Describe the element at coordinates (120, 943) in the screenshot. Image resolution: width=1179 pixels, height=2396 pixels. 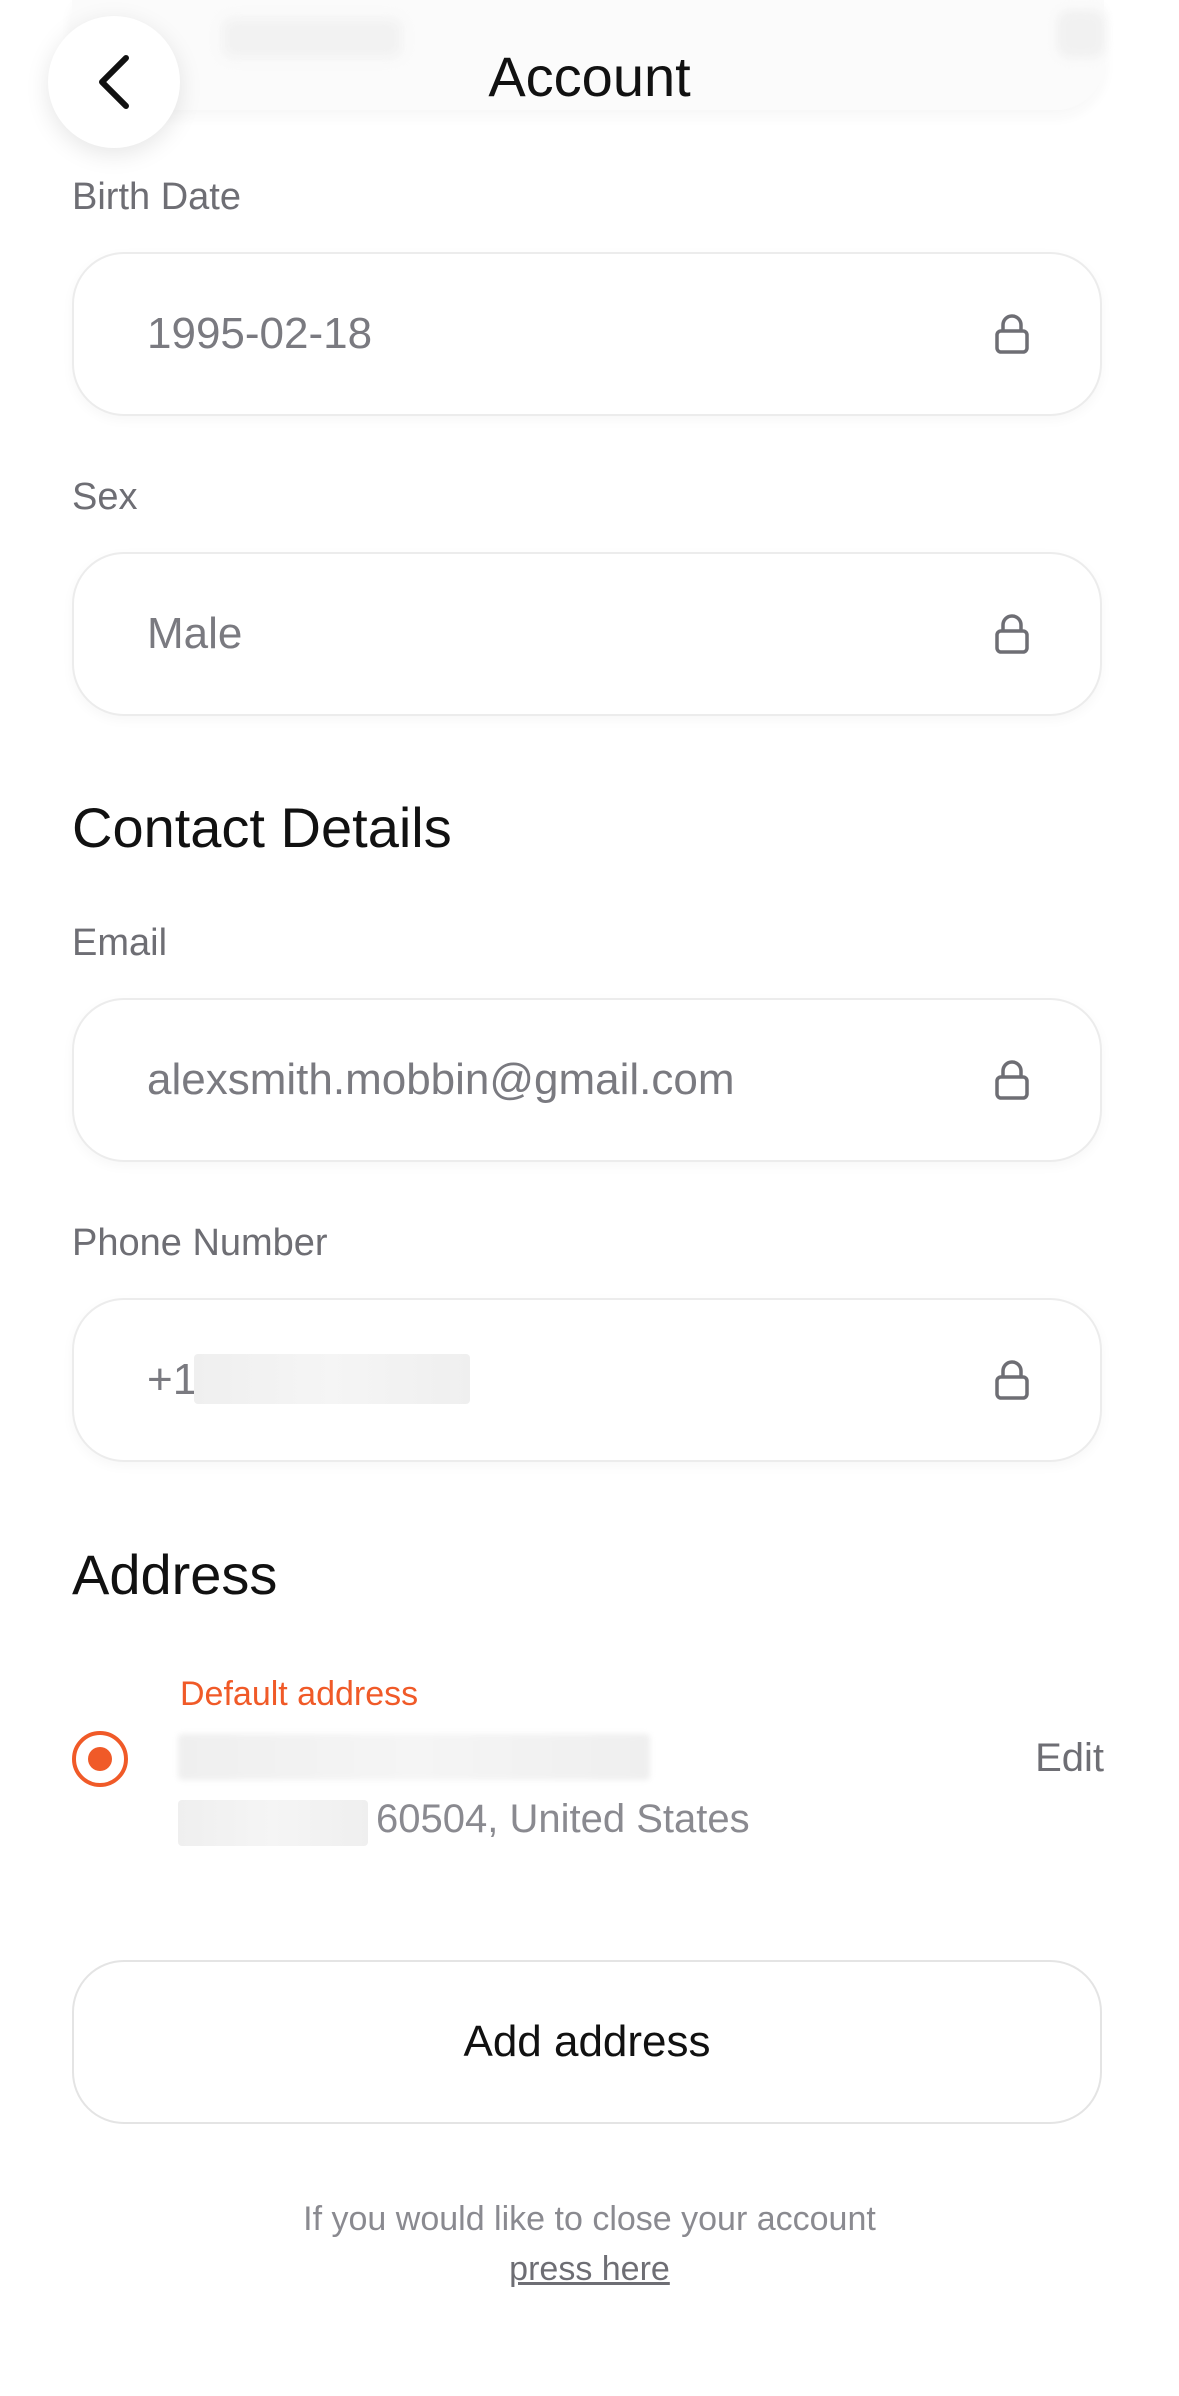
I see `email-label: Email` at that location.